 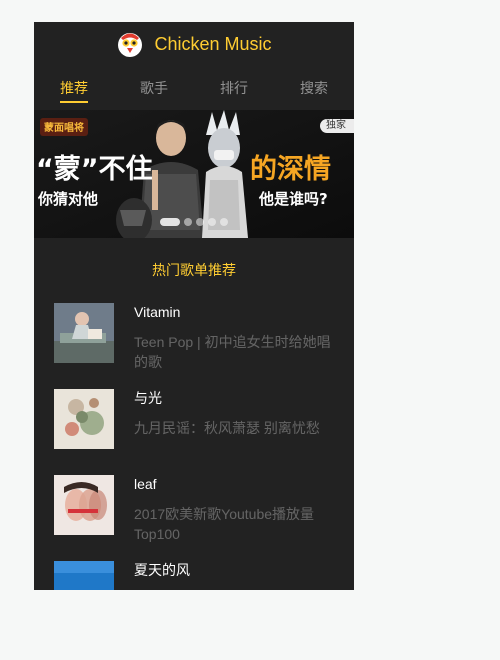 What do you see at coordinates (213, 43) in the screenshot?
I see `app-title: Chicken Music` at bounding box center [213, 43].